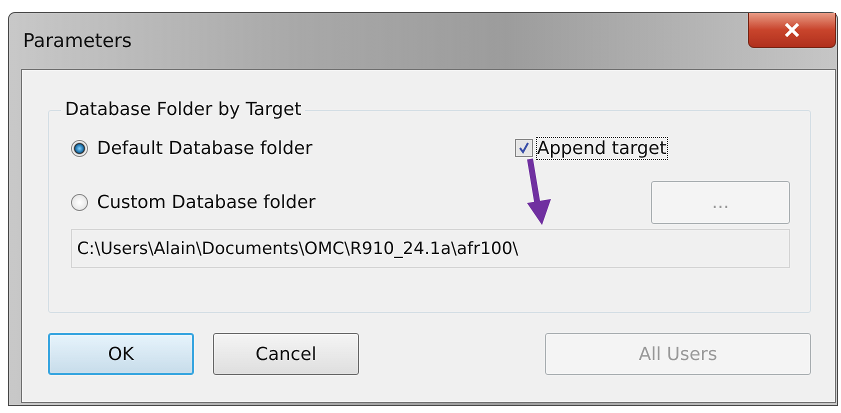 Image resolution: width=841 pixels, height=413 pixels. I want to click on checkbox-label: Append target, so click(602, 148).